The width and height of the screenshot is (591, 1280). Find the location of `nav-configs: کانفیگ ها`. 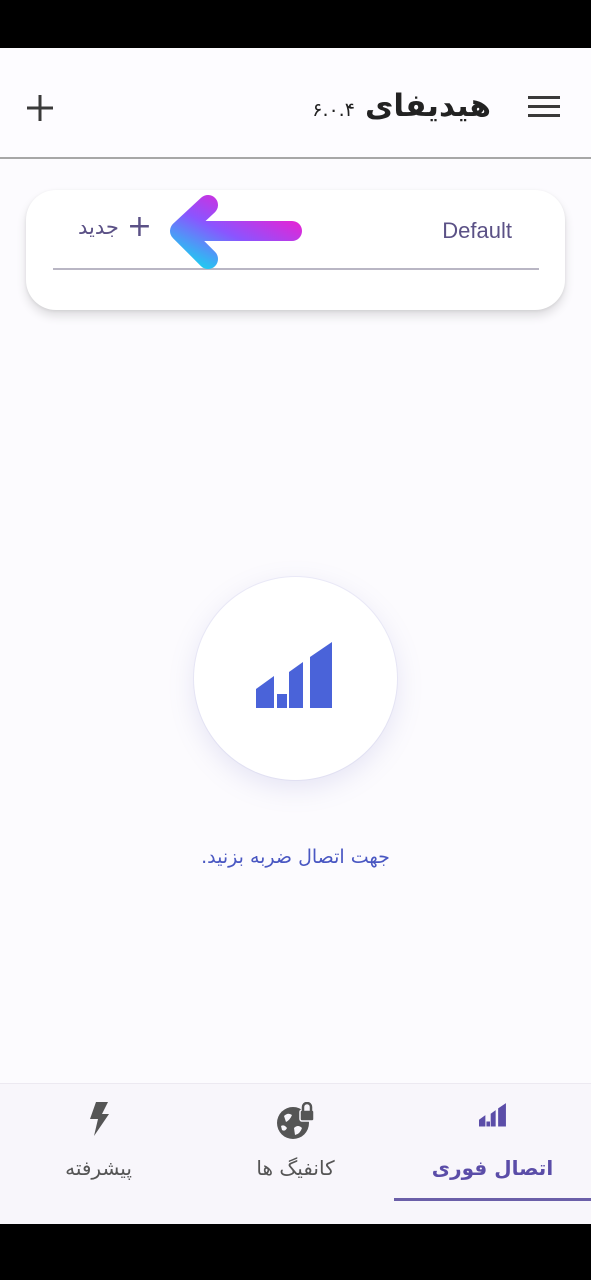

nav-configs: کانفیگ ها is located at coordinates (295, 1154).